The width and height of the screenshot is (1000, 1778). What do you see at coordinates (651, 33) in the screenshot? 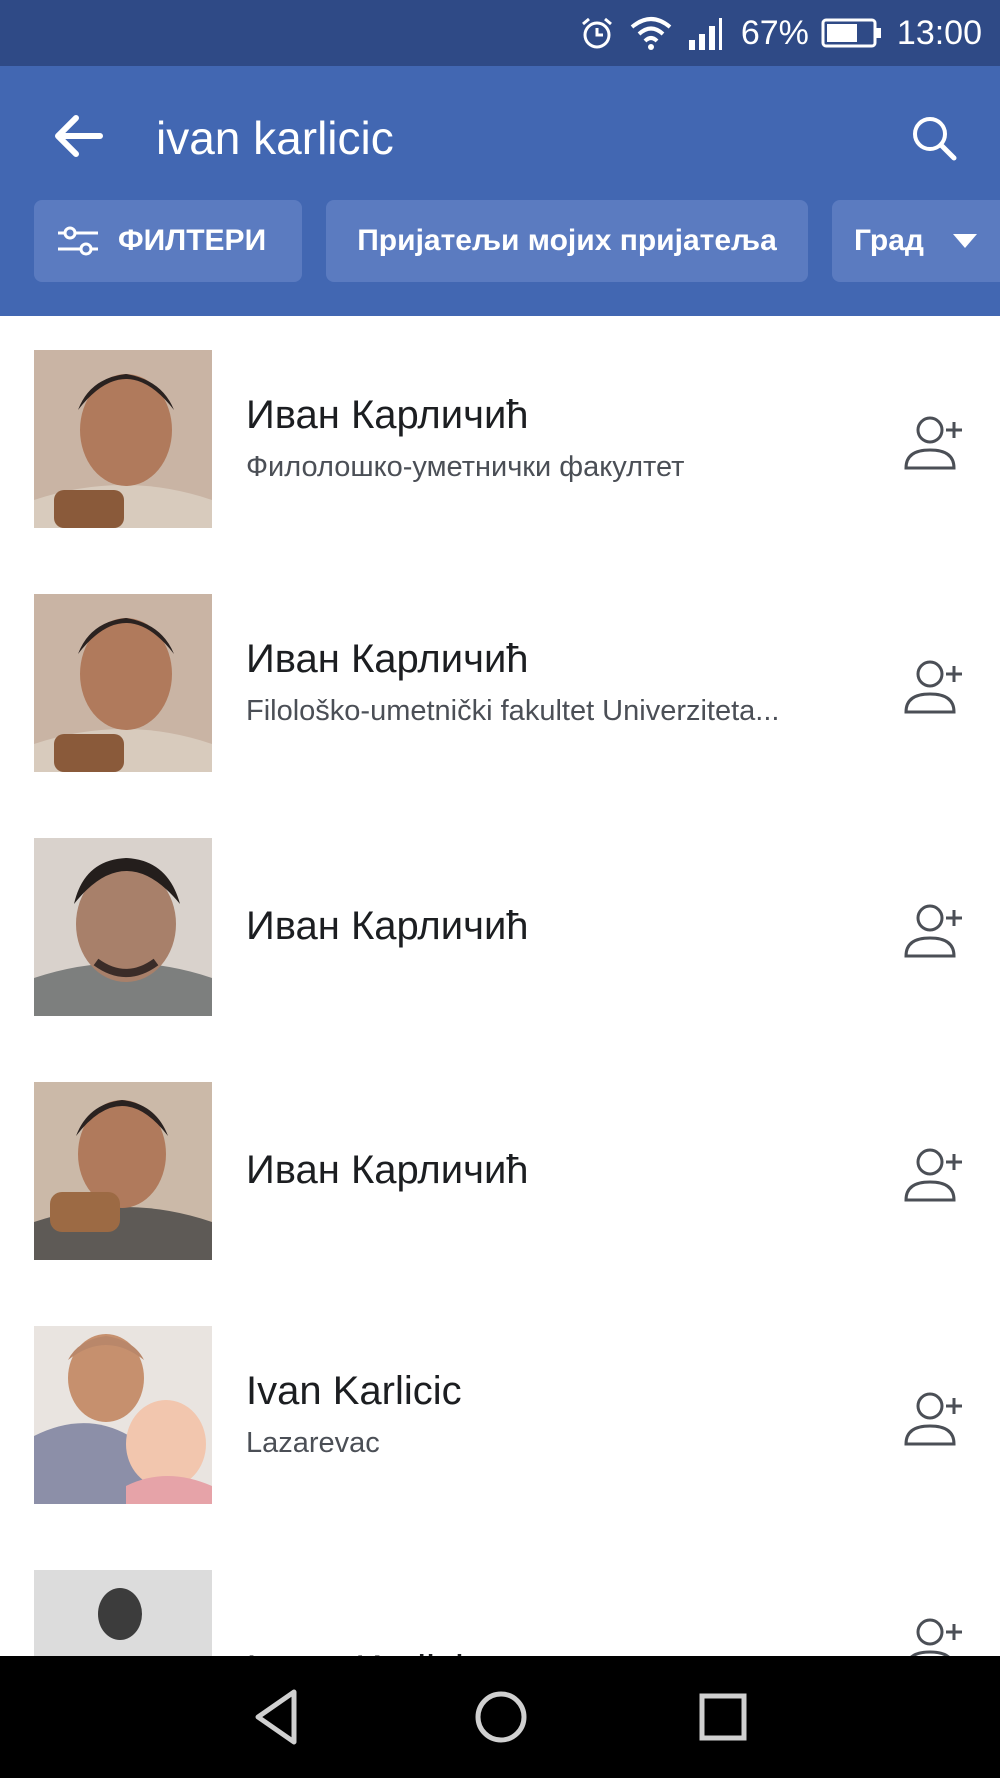
I see `wifi-icon` at bounding box center [651, 33].